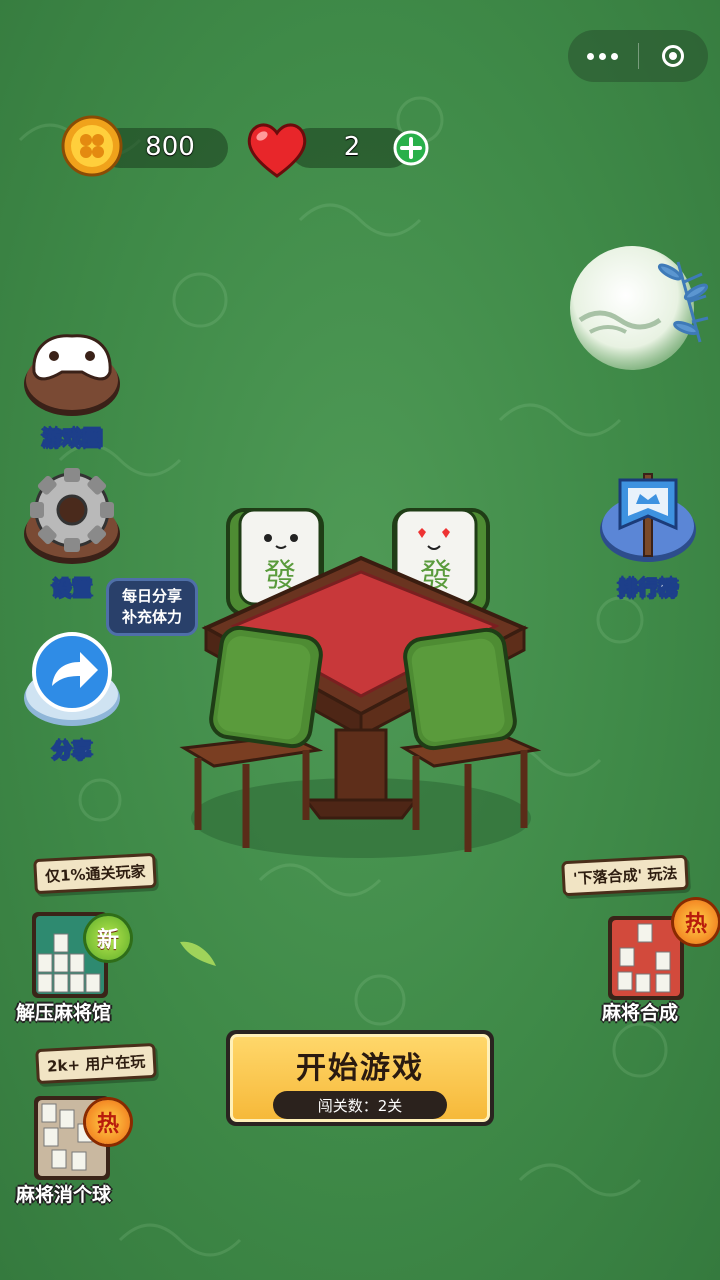 This screenshot has height=1280, width=720. What do you see at coordinates (170, 147) in the screenshot?
I see `coin-count: 800` at bounding box center [170, 147].